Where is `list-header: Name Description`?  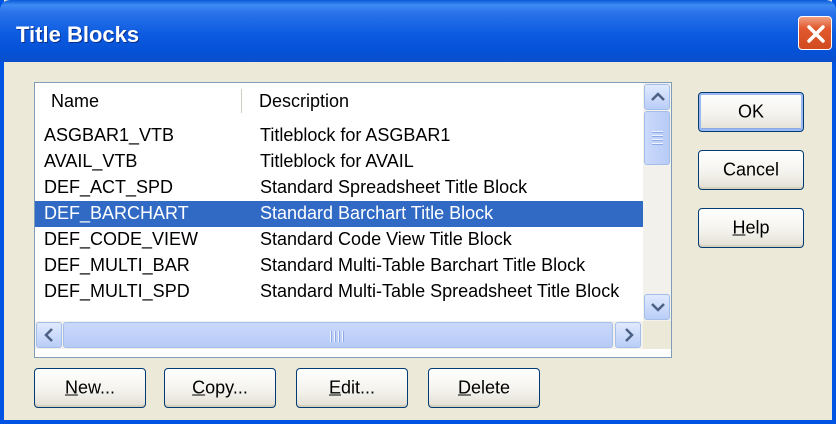
list-header: Name Description is located at coordinates (339, 101).